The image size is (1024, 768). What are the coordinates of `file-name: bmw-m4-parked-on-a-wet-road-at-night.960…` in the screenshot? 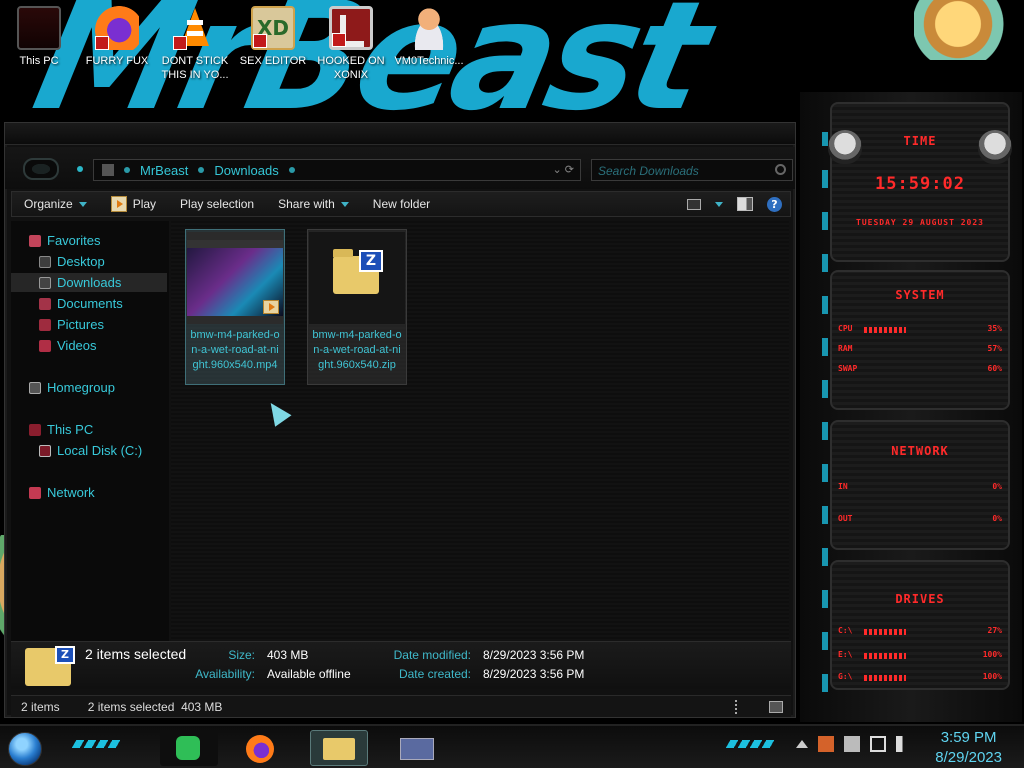 It's located at (235, 350).